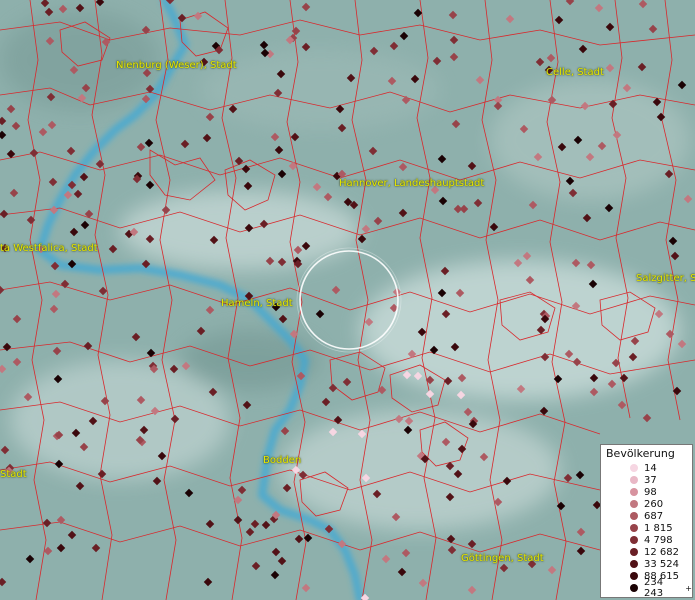 This screenshot has width=695, height=600. I want to click on legend-label: 234 243, so click(653, 588).